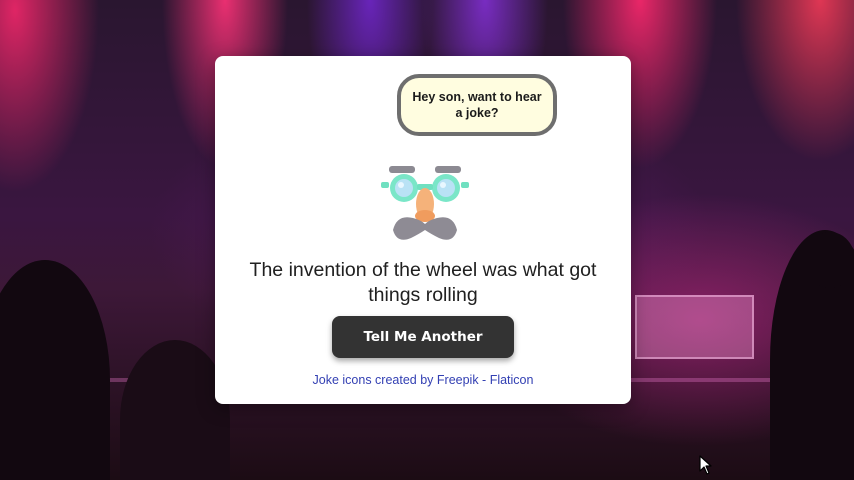 The width and height of the screenshot is (854, 480). I want to click on tell-me-another-button: Tell Me Another, so click(423, 337).